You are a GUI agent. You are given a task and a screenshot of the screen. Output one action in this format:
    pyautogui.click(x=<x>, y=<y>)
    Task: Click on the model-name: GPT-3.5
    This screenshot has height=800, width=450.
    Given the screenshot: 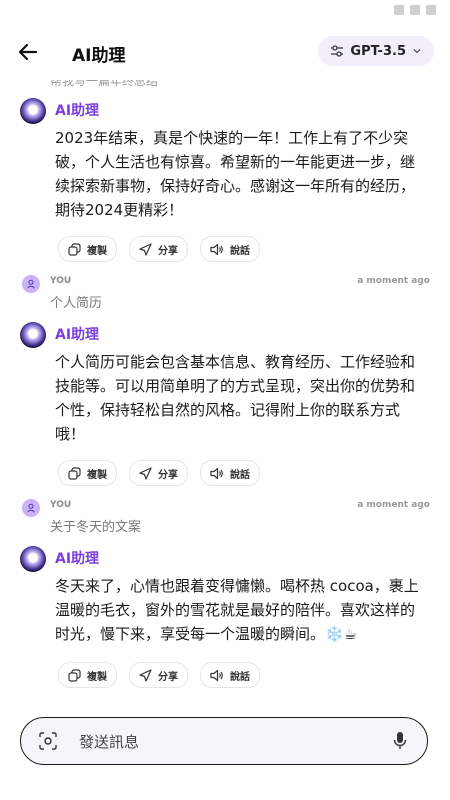 What is the action you would take?
    pyautogui.click(x=378, y=51)
    